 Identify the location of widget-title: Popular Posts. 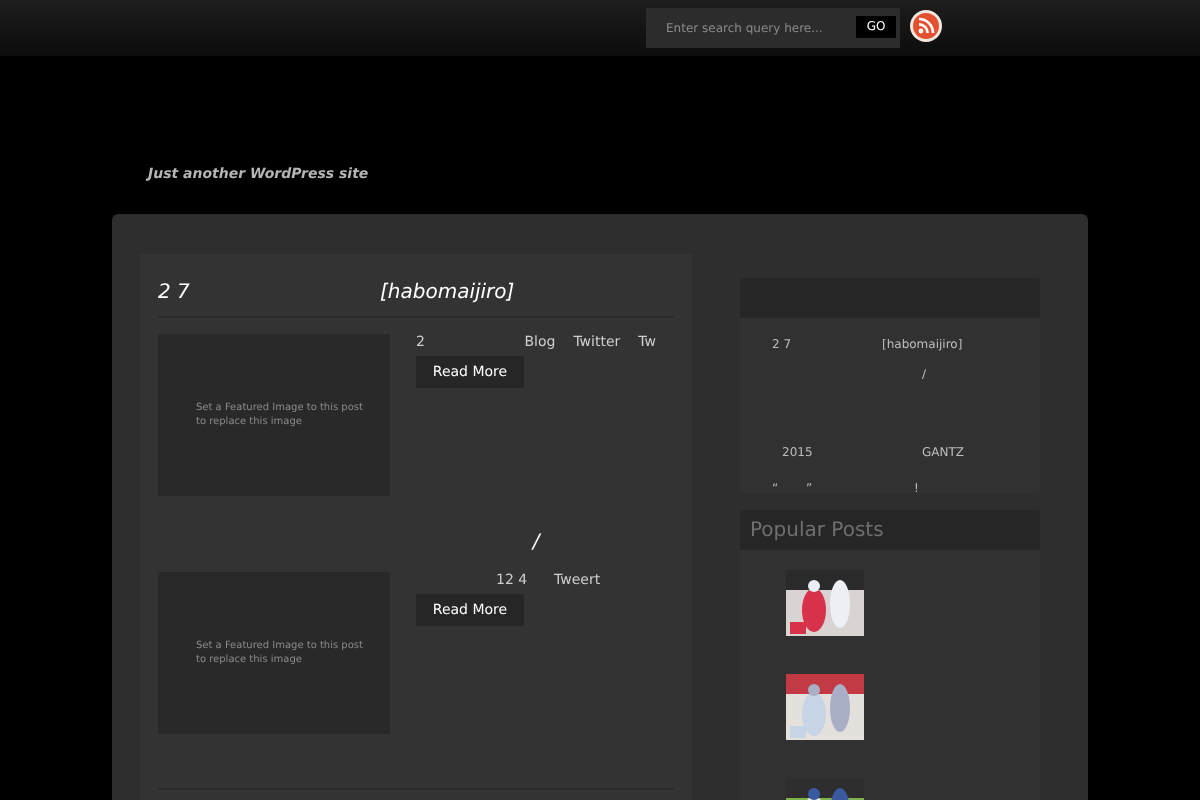
(817, 531).